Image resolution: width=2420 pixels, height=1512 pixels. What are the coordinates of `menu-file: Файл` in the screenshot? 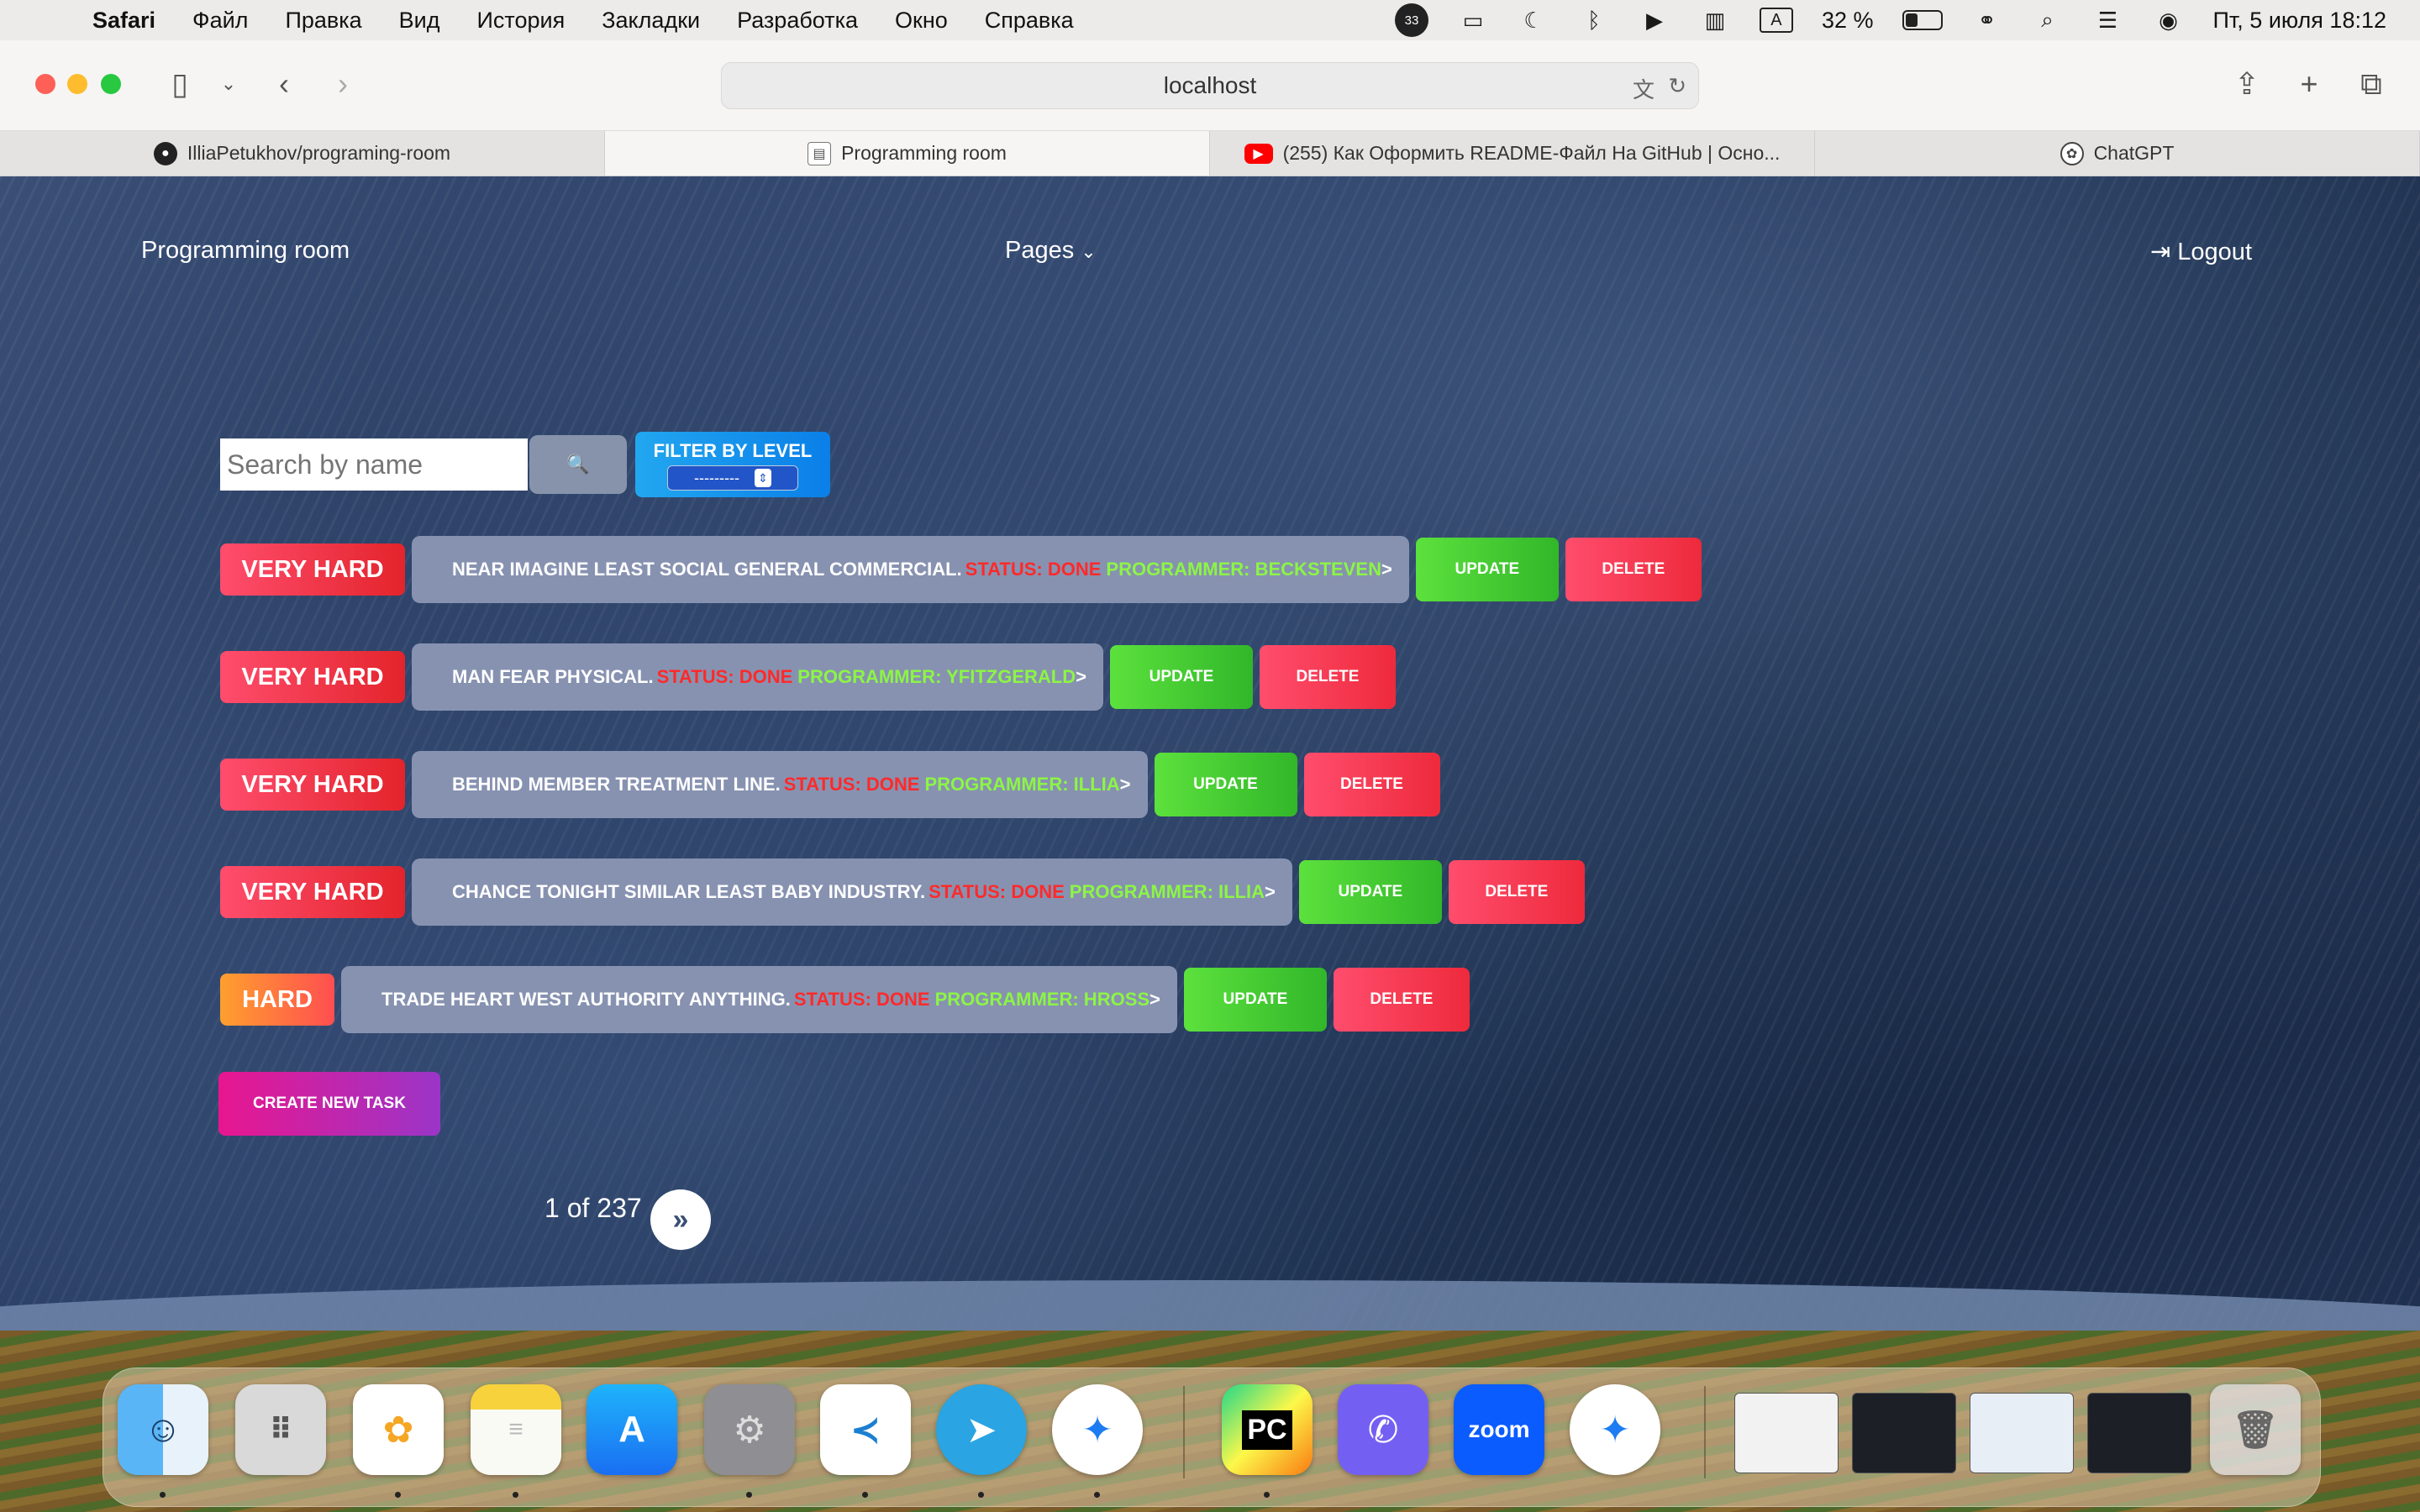 It's located at (220, 21).